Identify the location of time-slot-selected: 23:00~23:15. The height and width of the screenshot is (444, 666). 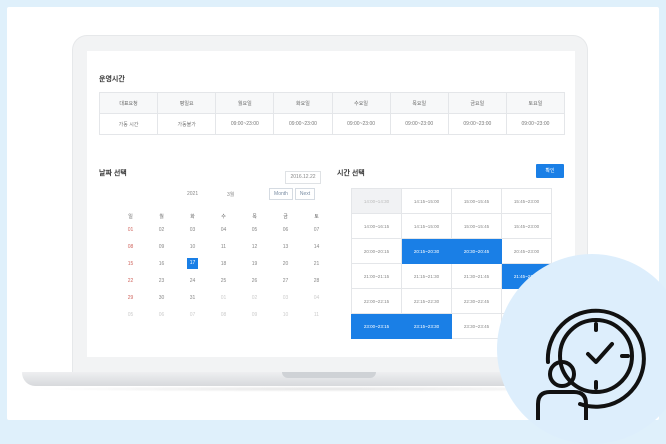
(376, 326).